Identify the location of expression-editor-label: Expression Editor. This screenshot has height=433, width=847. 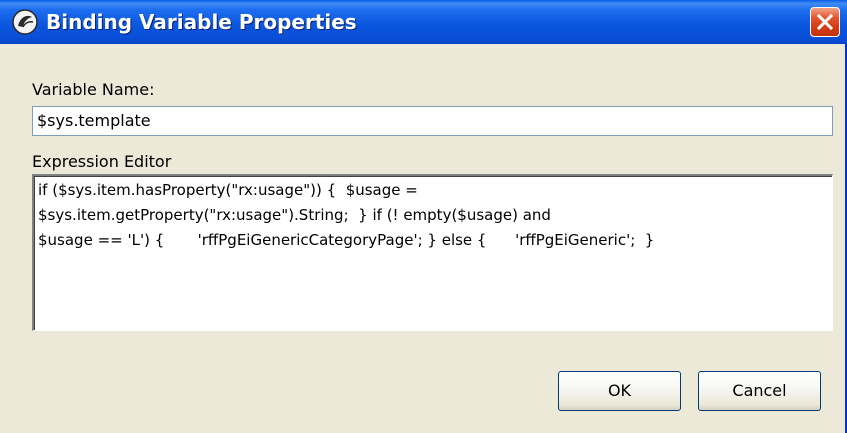
(102, 161).